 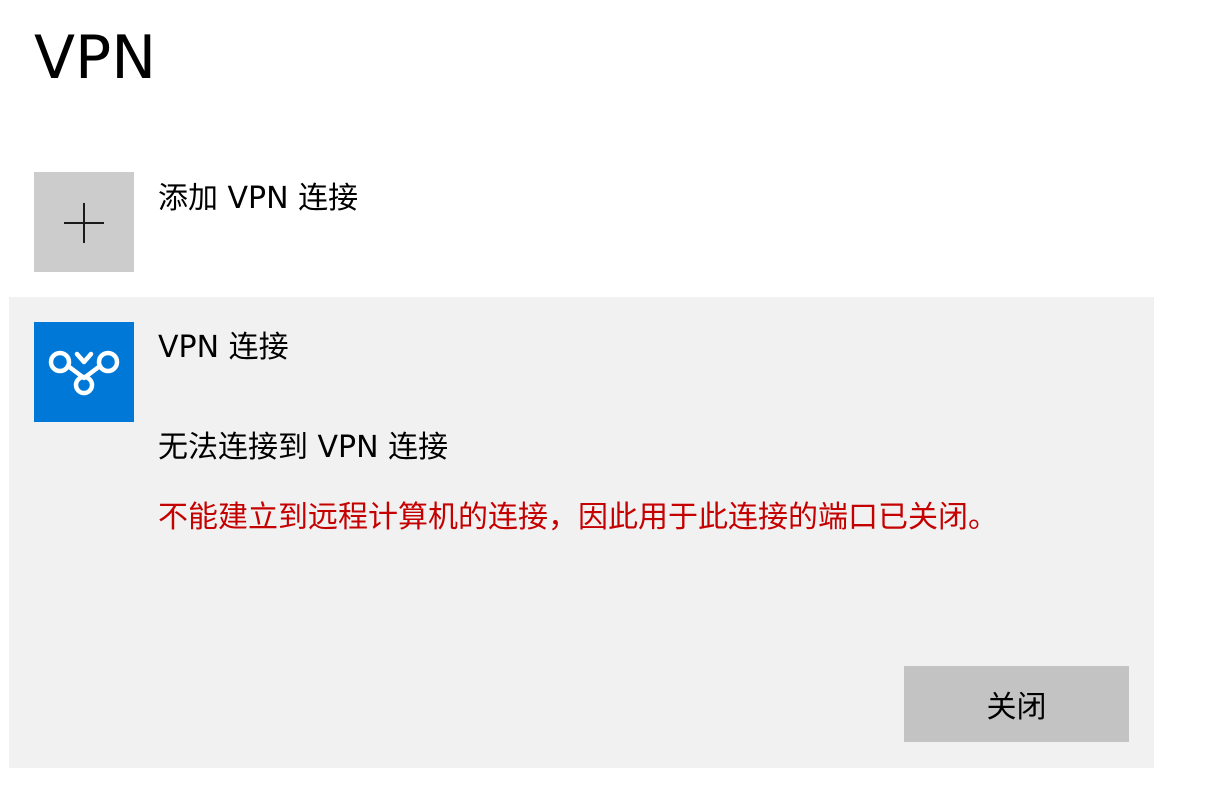 I want to click on vpn-connection-status: 无法连接到 VPN 连接, so click(x=303, y=447).